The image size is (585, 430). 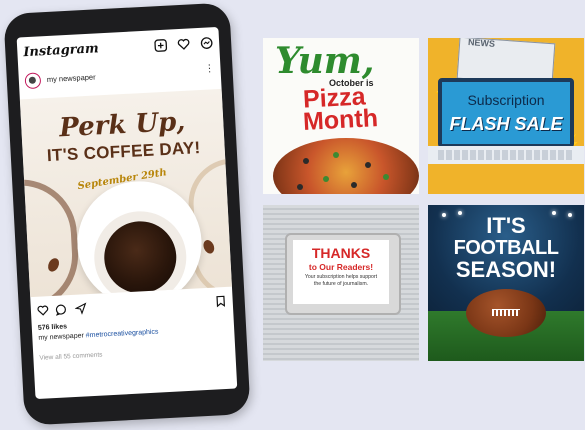 What do you see at coordinates (506, 124) in the screenshot?
I see `flash-sale-text: FLASH SALE` at bounding box center [506, 124].